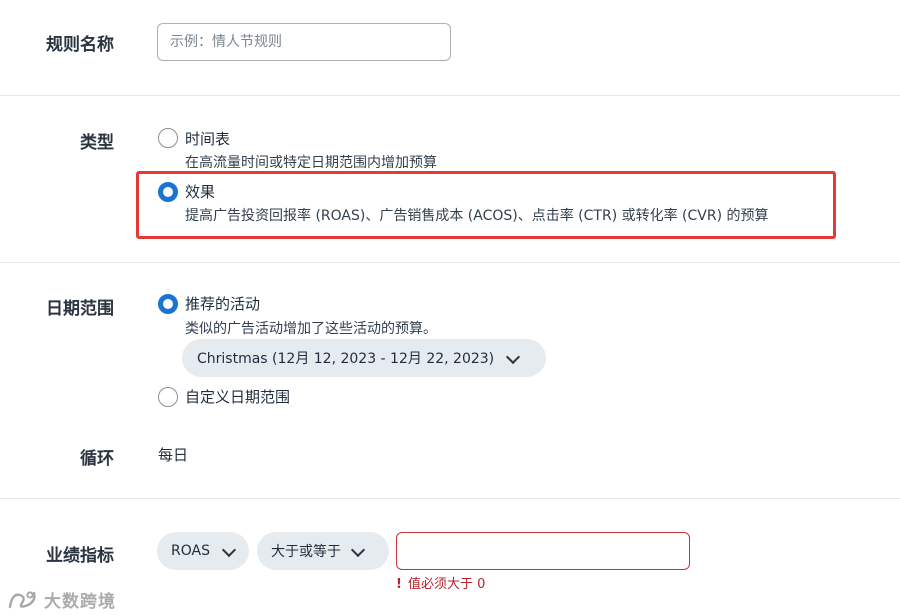 The height and width of the screenshot is (615, 900). I want to click on watermark-logo-icon, so click(22, 599).